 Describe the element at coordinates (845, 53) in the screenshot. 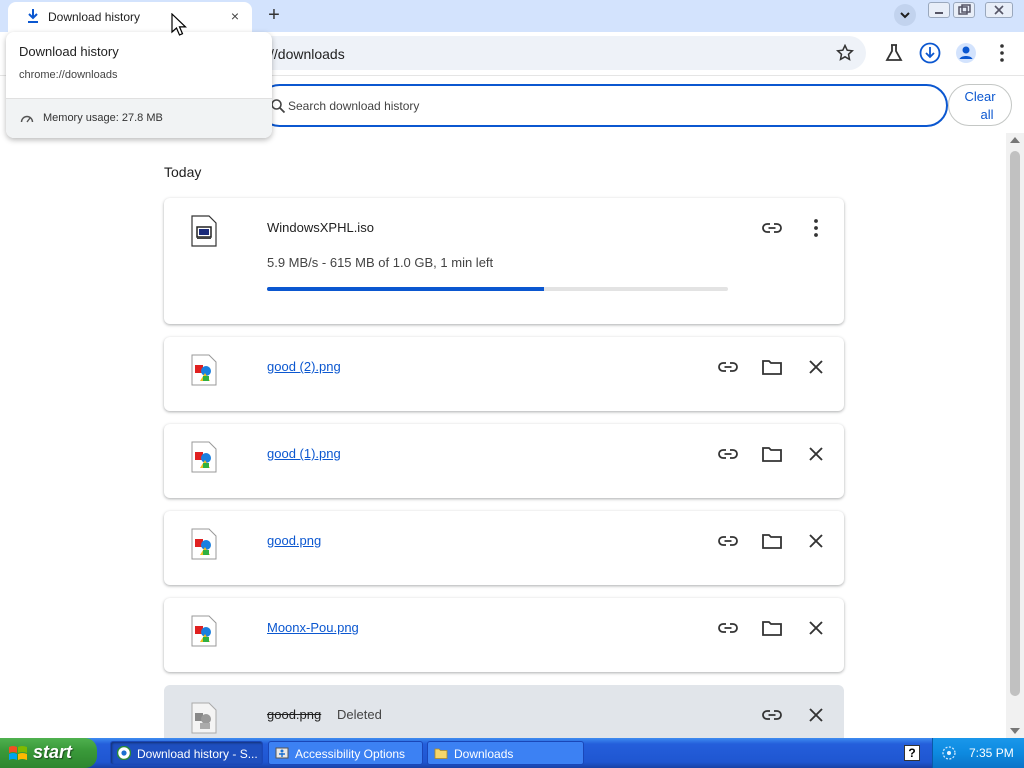

I see `star-icon` at that location.